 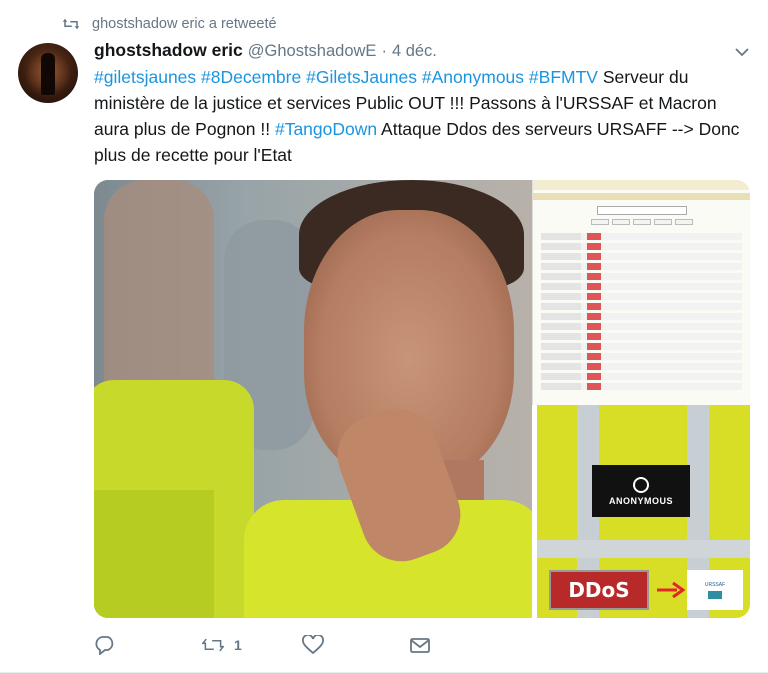 I want to click on website-screenshot, so click(x=641, y=292).